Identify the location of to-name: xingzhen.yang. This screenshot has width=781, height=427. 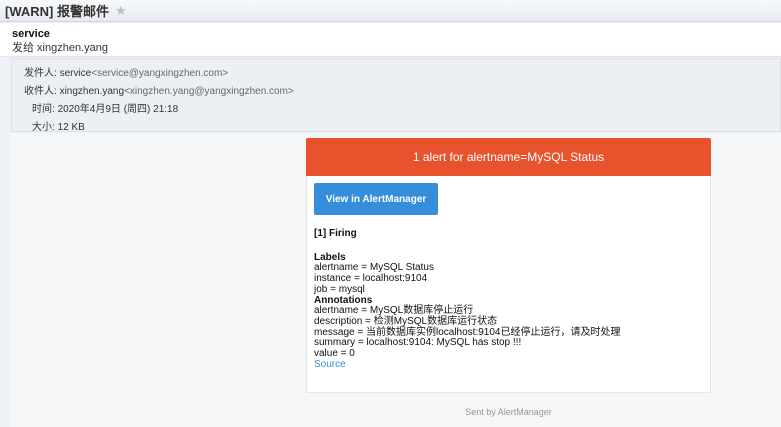
(92, 91).